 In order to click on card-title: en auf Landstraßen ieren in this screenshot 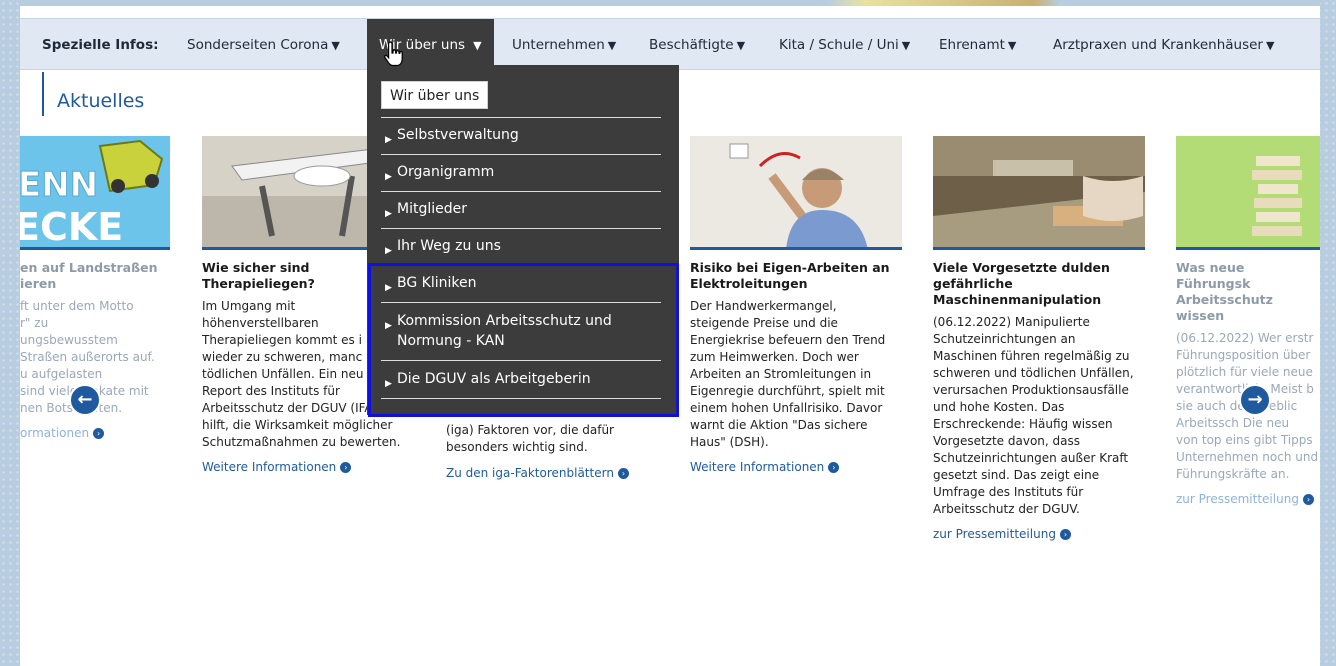, I will do `click(89, 275)`.